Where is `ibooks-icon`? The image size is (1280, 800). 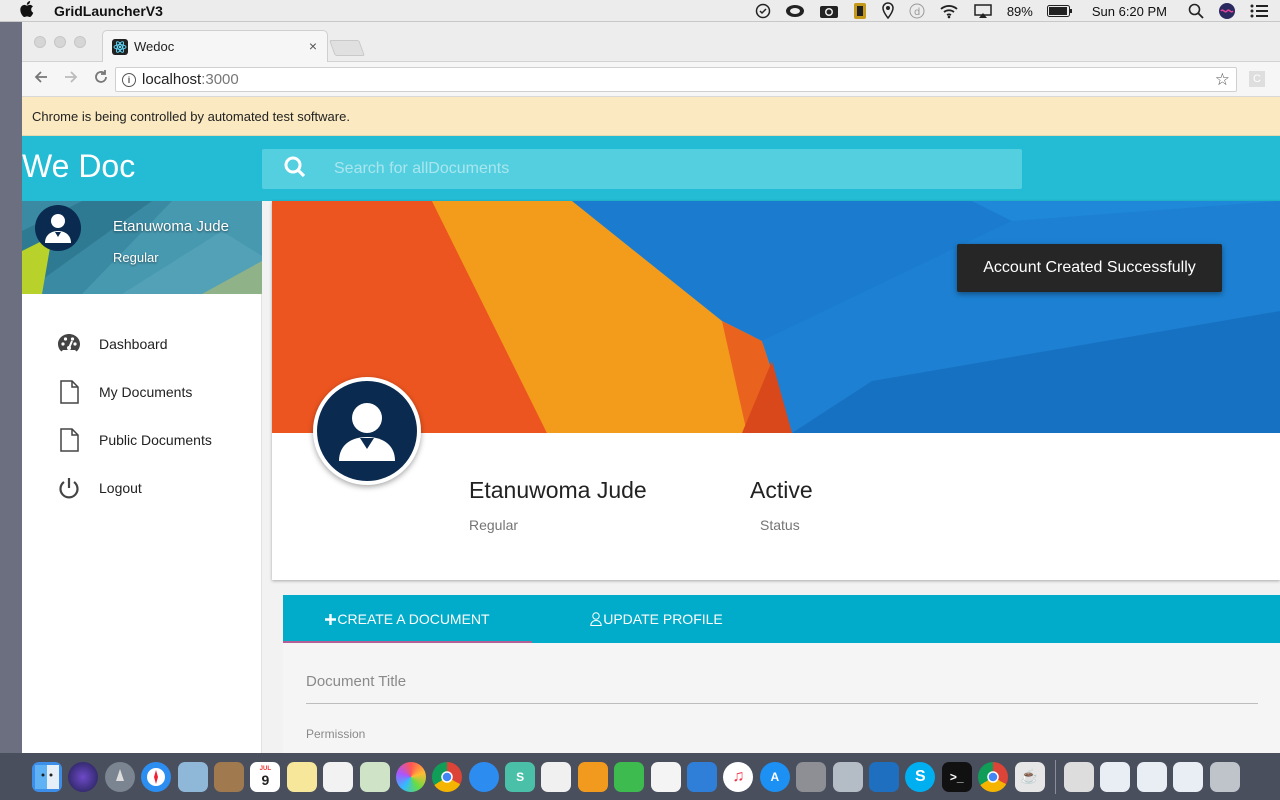
ibooks-icon is located at coordinates (592, 776).